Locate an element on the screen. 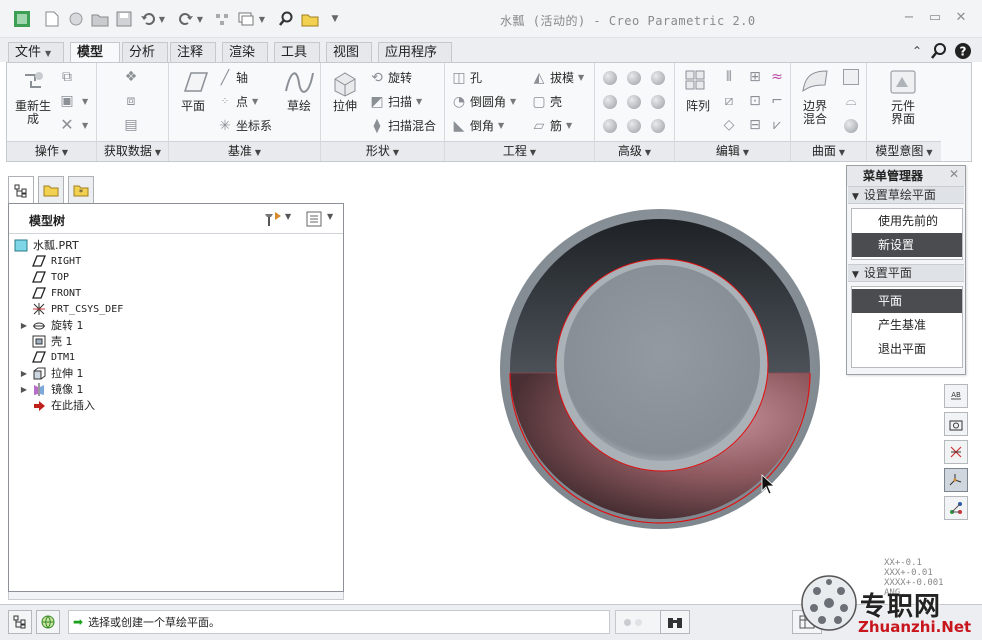  group-surfaces-footer: 曲面 ▼ is located at coordinates (828, 151).